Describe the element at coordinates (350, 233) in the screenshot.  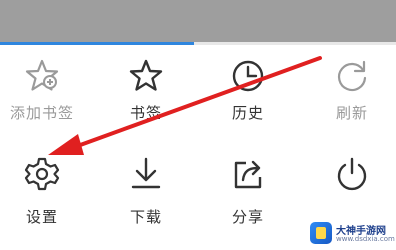
I see `watermark: 大神手游网 www.dsdxia.com` at that location.